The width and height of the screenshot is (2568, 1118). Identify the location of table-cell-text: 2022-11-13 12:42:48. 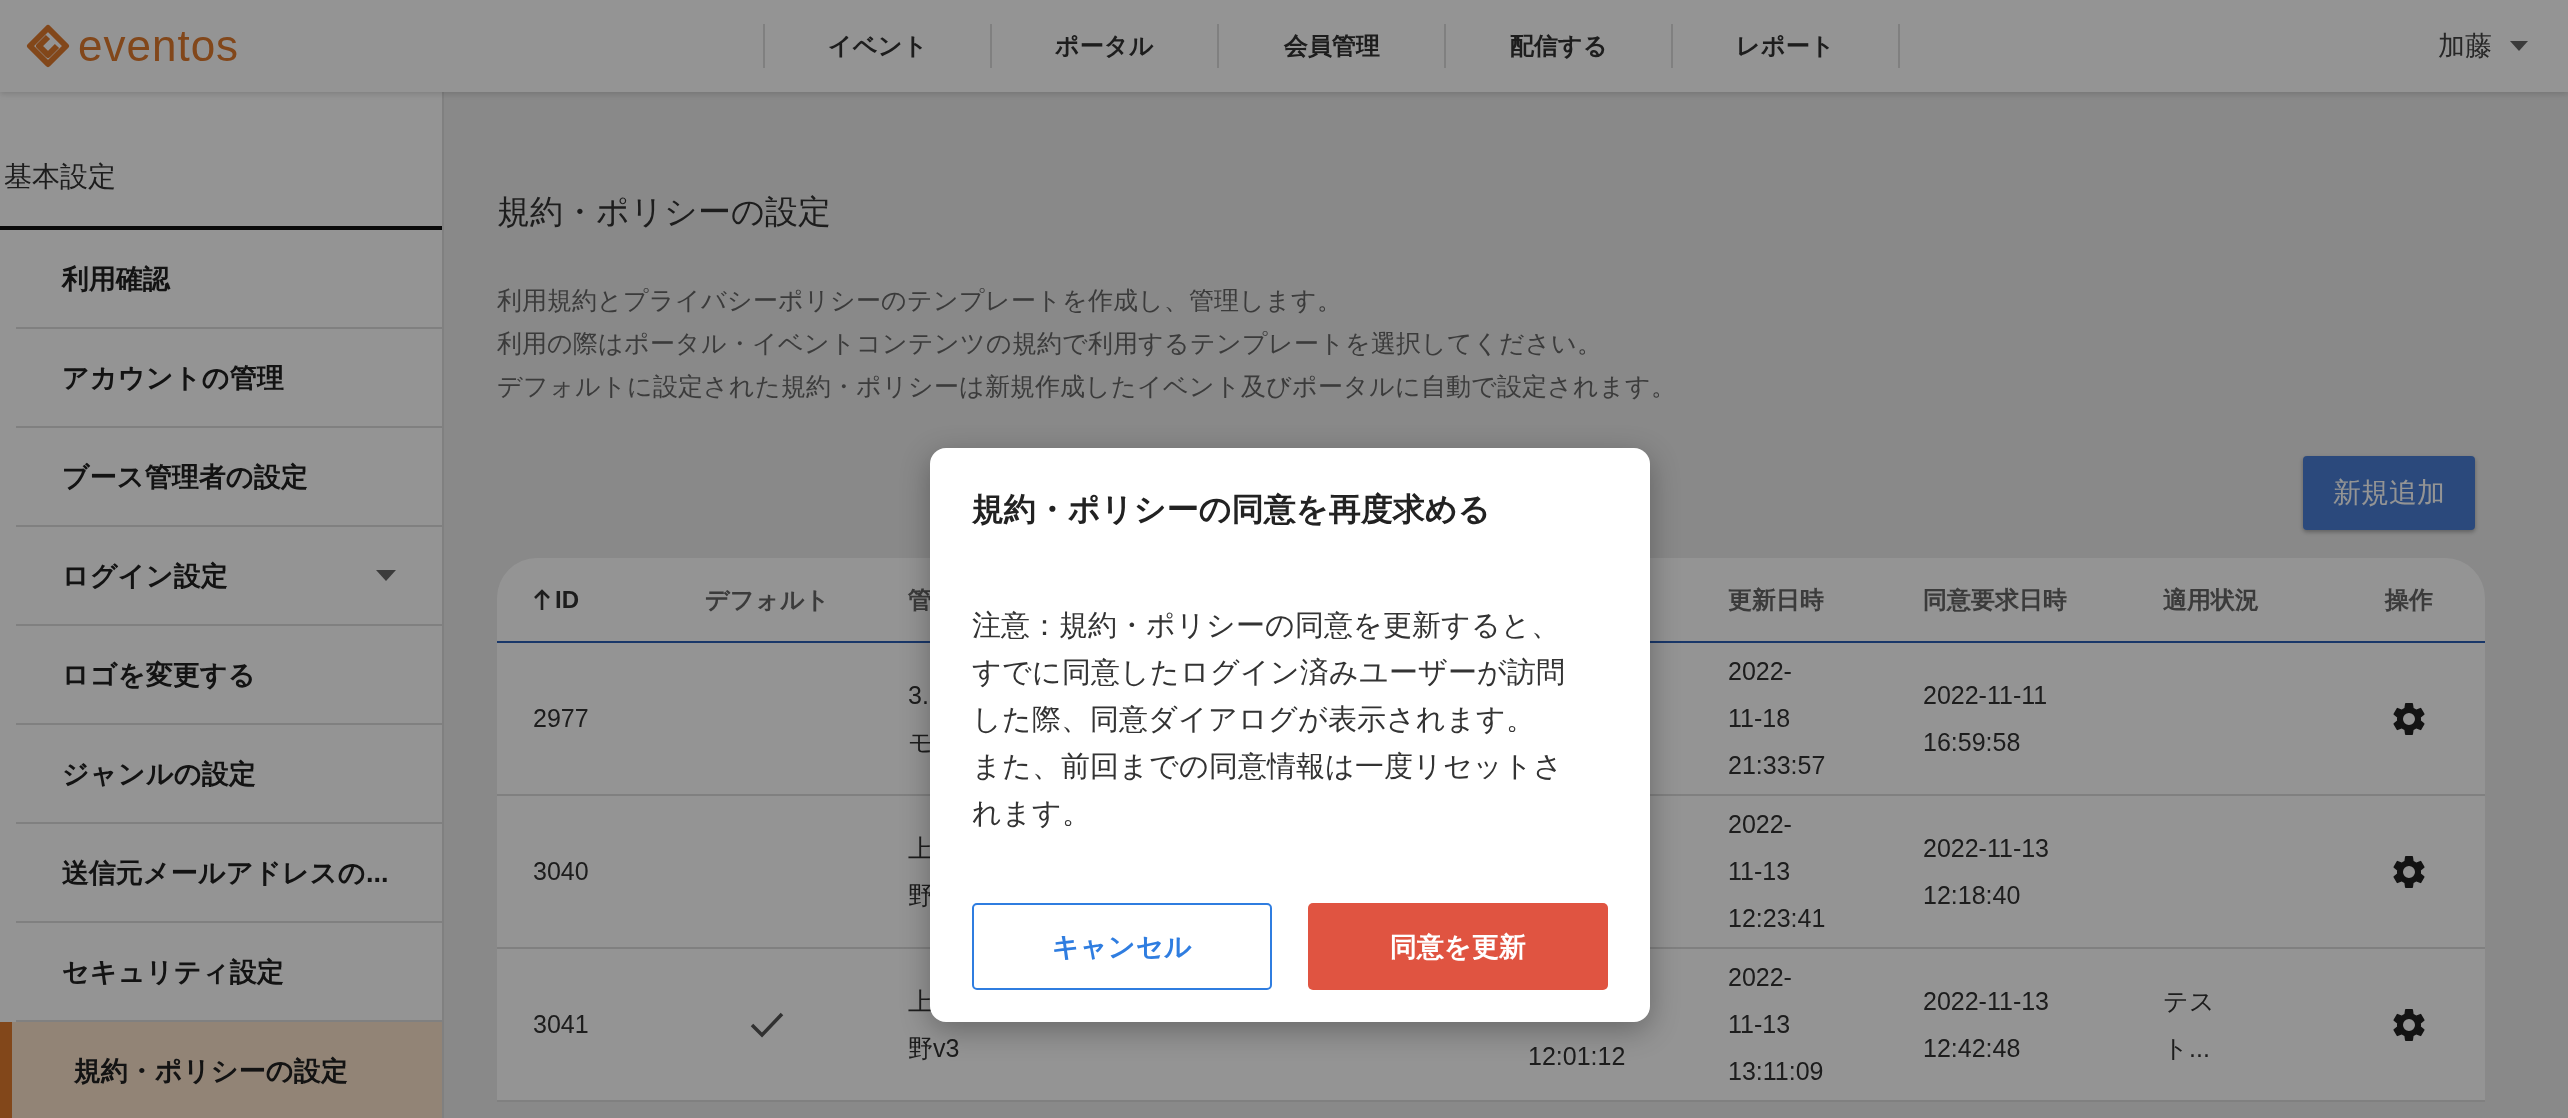
(1986, 1024).